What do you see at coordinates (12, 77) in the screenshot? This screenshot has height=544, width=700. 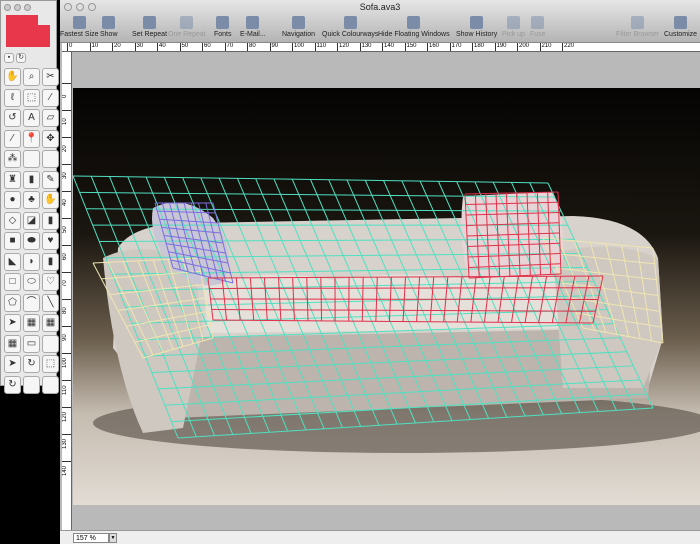 I see `tool-hand-icon: ✋` at bounding box center [12, 77].